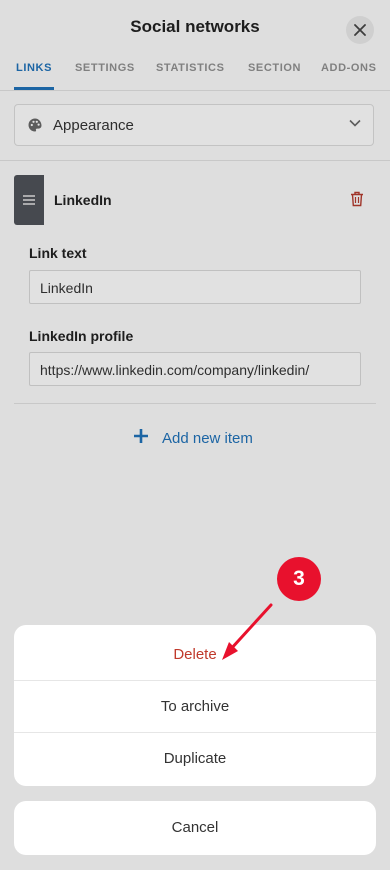  What do you see at coordinates (195, 759) in the screenshot?
I see `duplicate-option: Duplicate` at bounding box center [195, 759].